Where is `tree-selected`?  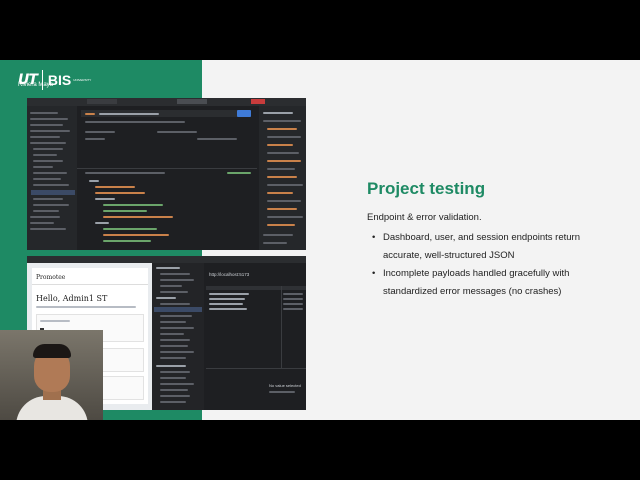
tree-selected is located at coordinates (178, 309).